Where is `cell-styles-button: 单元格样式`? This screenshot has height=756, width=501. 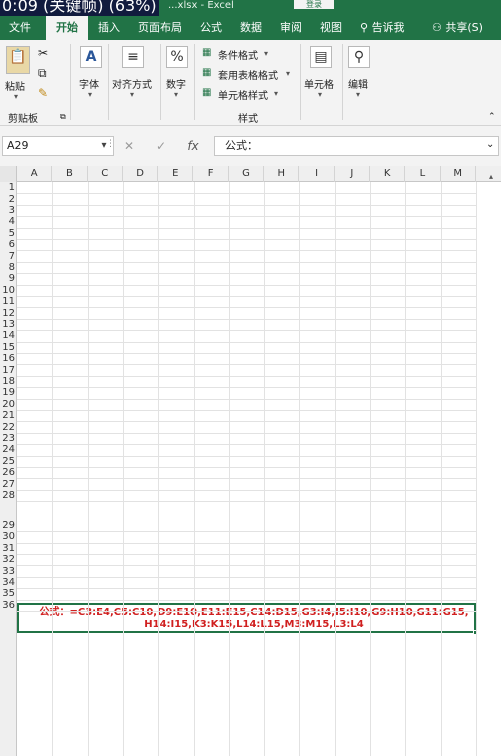 cell-styles-button: 单元格样式 is located at coordinates (243, 94).